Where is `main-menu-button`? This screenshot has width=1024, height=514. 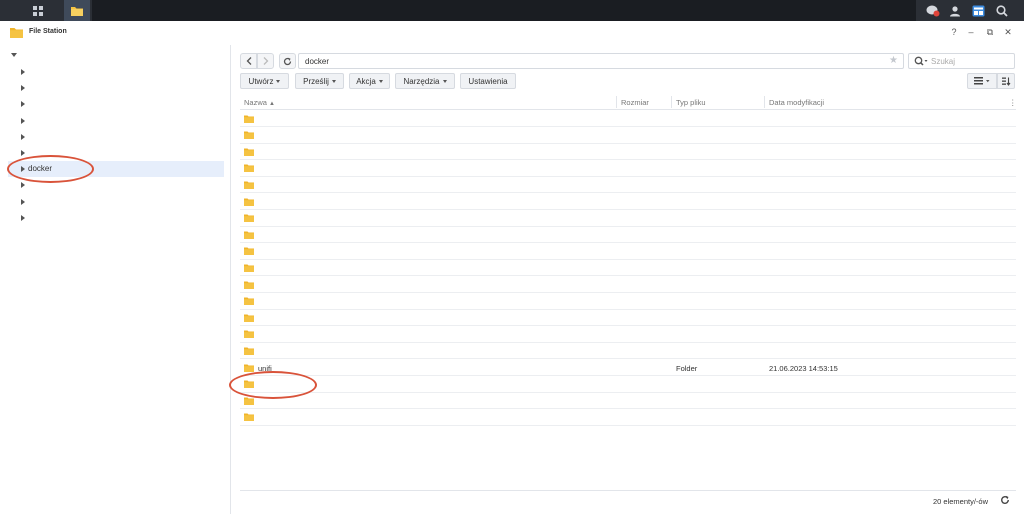
main-menu-button is located at coordinates (38, 10).